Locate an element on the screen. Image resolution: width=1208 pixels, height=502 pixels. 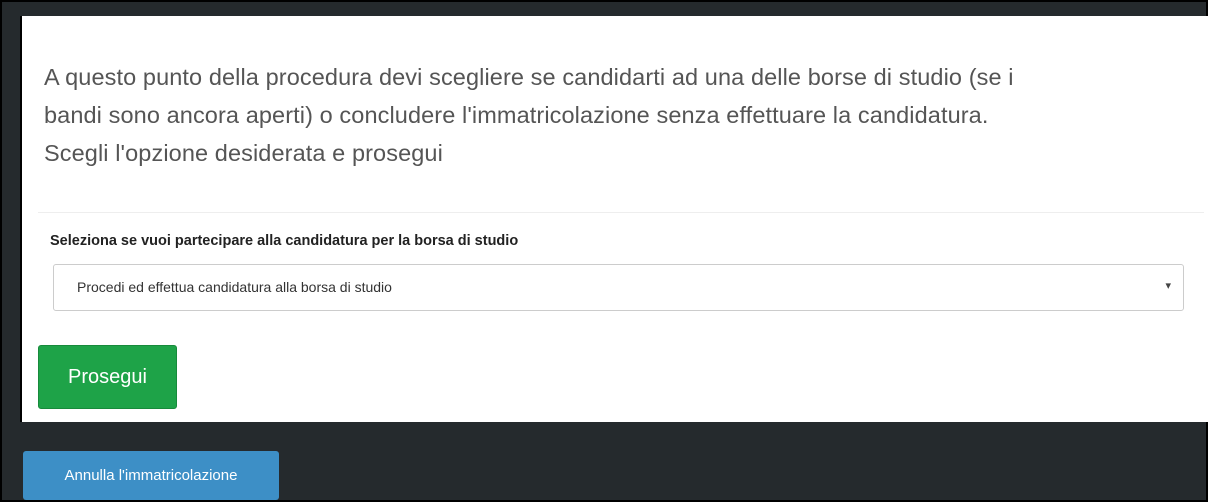
chevron-down-icon: ▾ is located at coordinates (1168, 286).